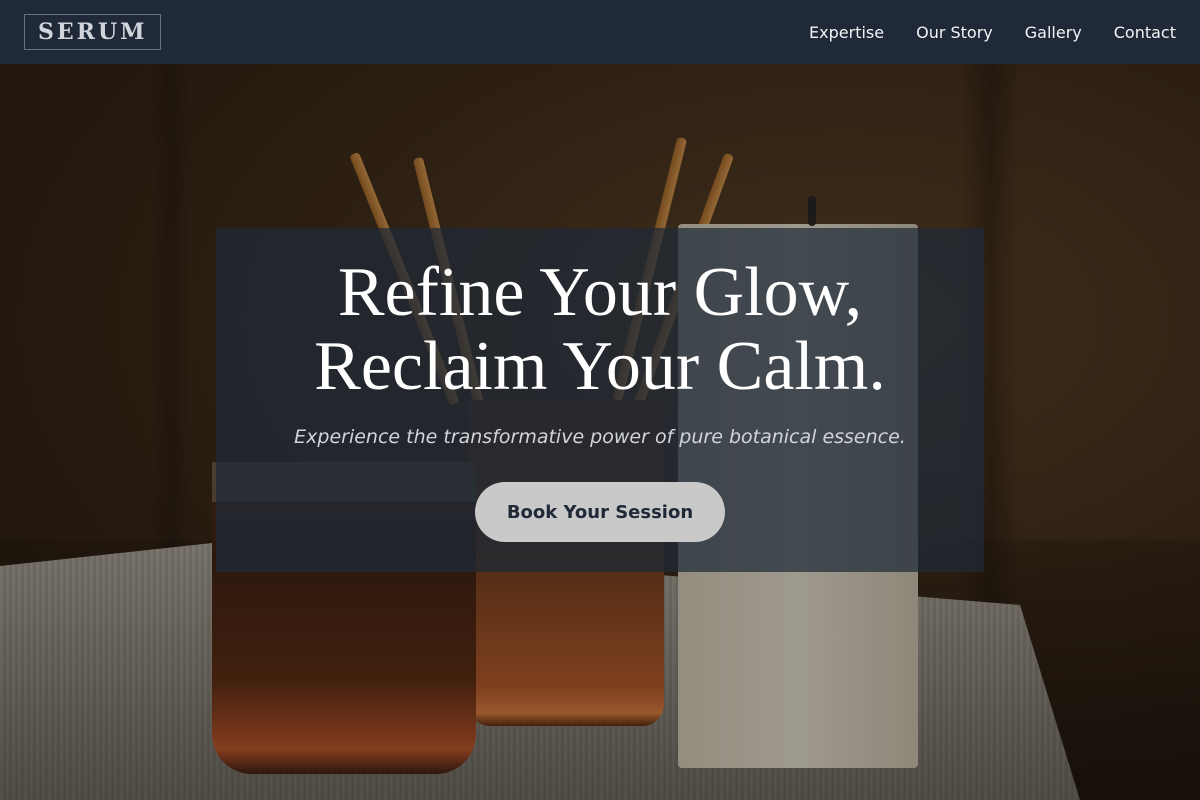 The width and height of the screenshot is (1200, 800). Describe the element at coordinates (600, 366) in the screenshot. I see `headline-line-2: Reclaim Your Calm.` at that location.